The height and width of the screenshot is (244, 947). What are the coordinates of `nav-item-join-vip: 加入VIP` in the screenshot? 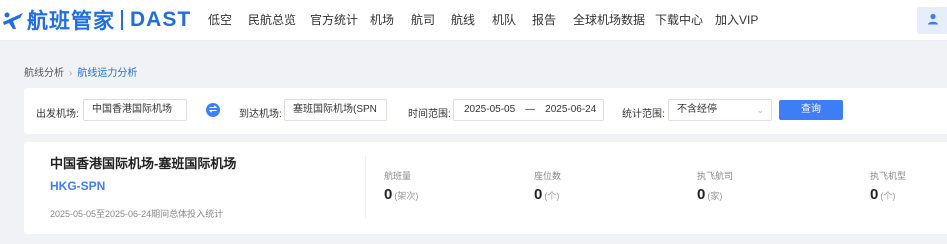 It's located at (736, 20).